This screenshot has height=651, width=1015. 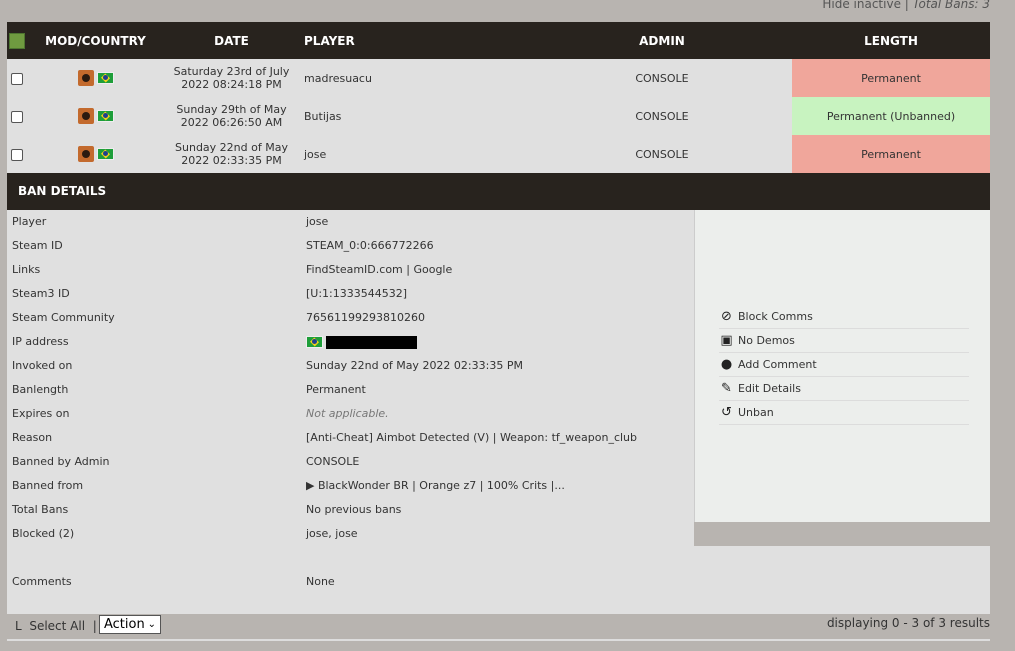 I want to click on ban-date-line1: Saturday 23rd of July, so click(x=231, y=71).